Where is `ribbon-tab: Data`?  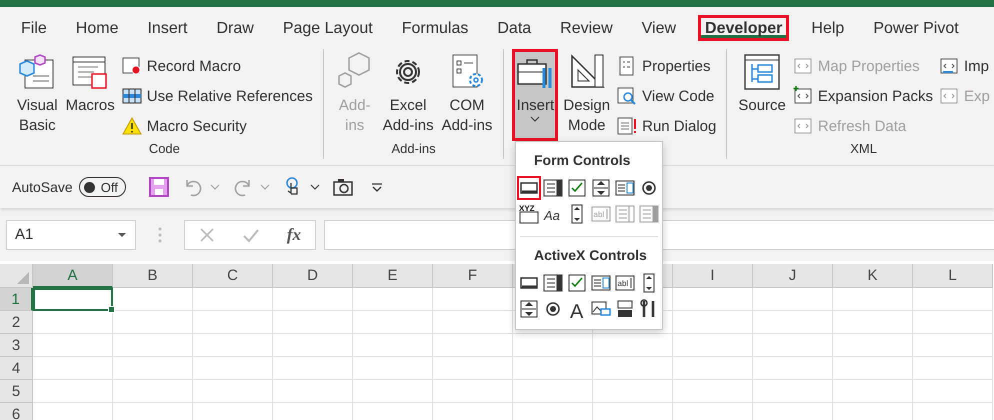 ribbon-tab: Data is located at coordinates (514, 27).